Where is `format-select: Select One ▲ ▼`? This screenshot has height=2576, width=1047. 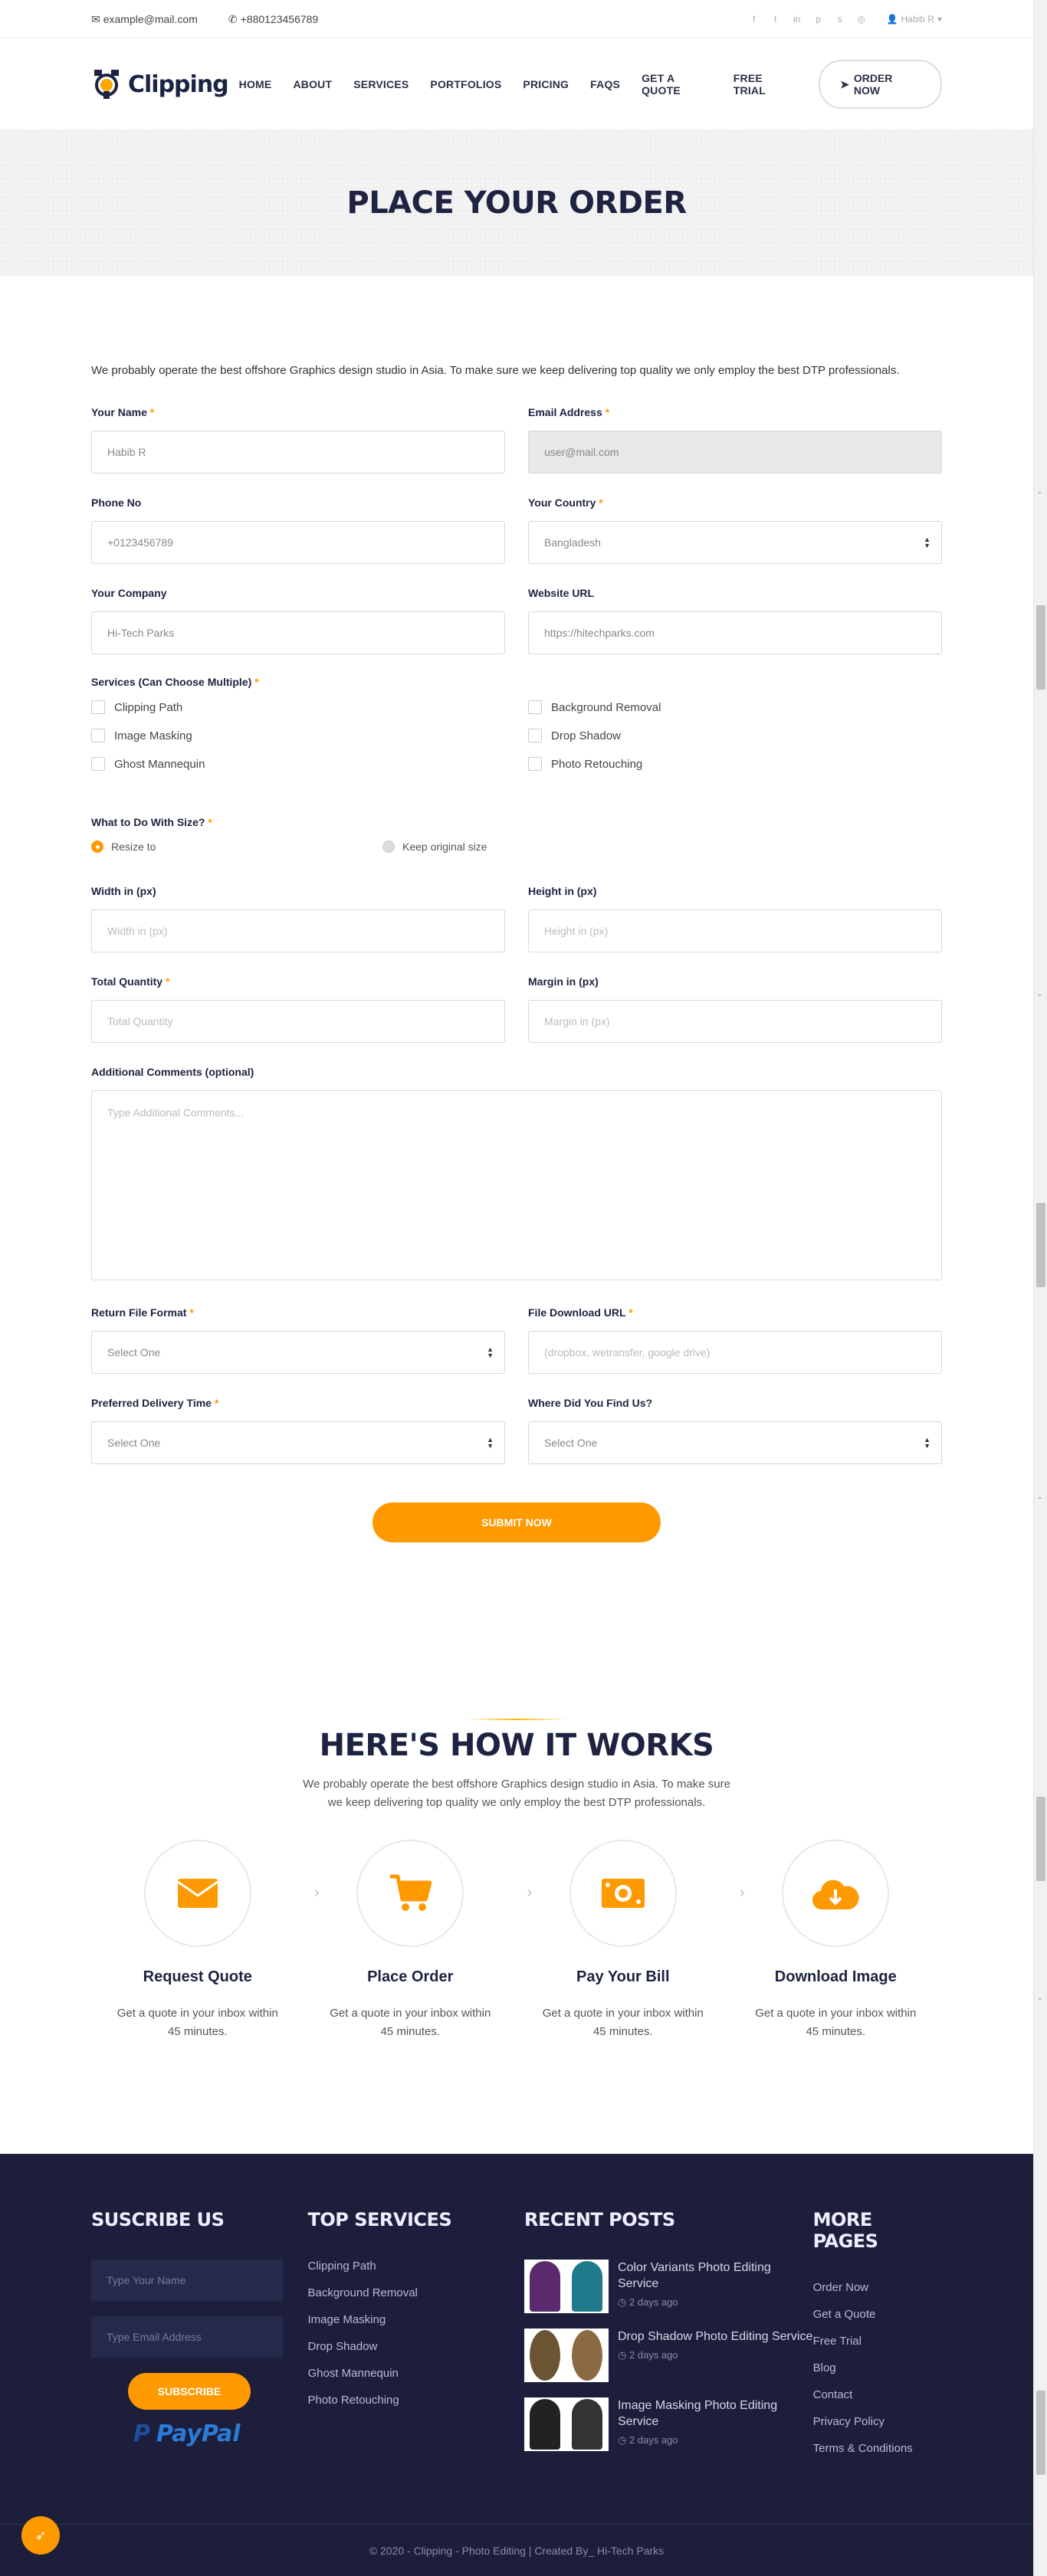
format-select: Select One ▲ ▼ is located at coordinates (298, 1352).